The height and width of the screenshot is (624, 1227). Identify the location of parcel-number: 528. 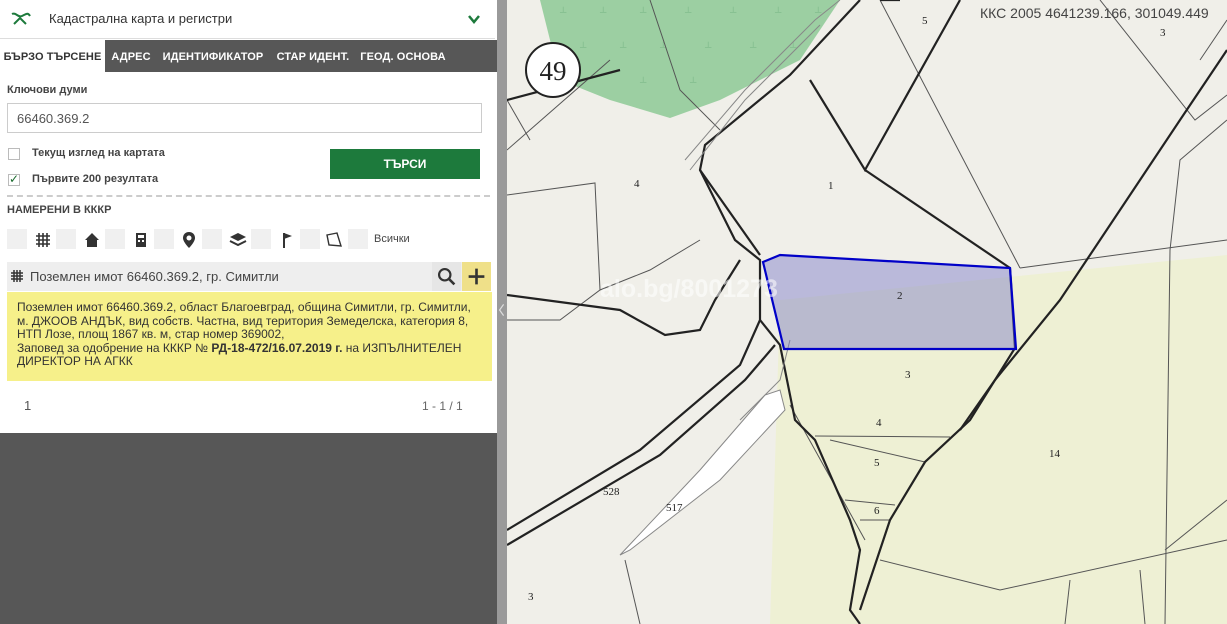
(611, 492).